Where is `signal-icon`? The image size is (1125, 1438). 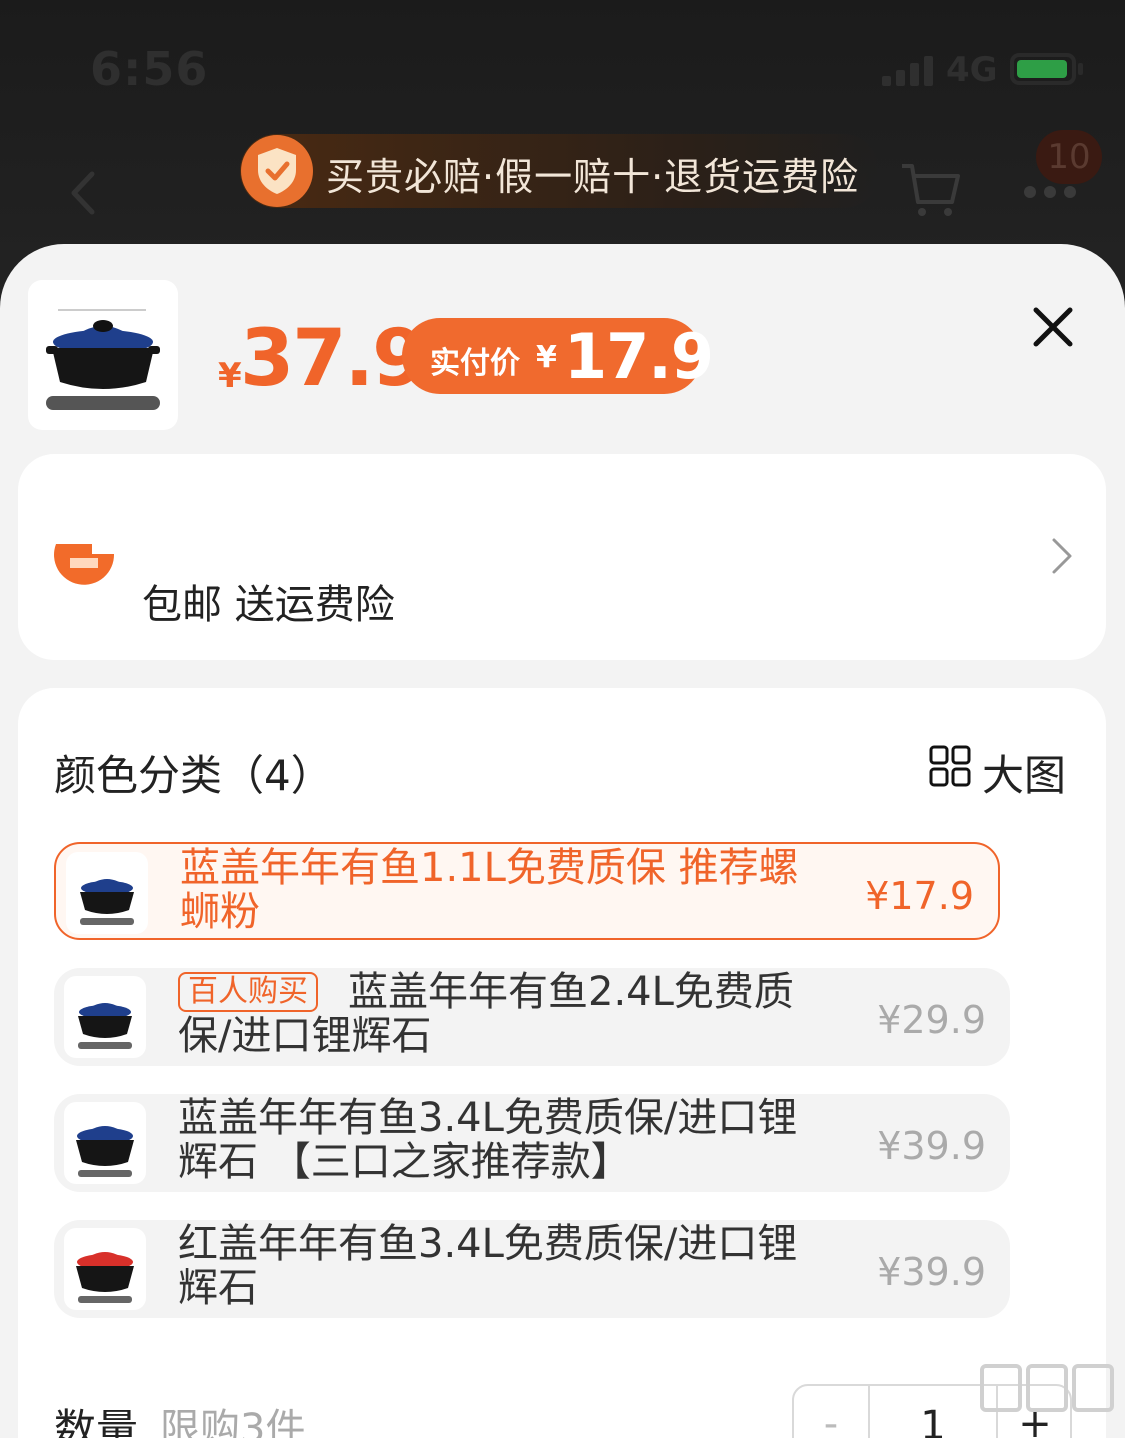
signal-icon is located at coordinates (907, 71).